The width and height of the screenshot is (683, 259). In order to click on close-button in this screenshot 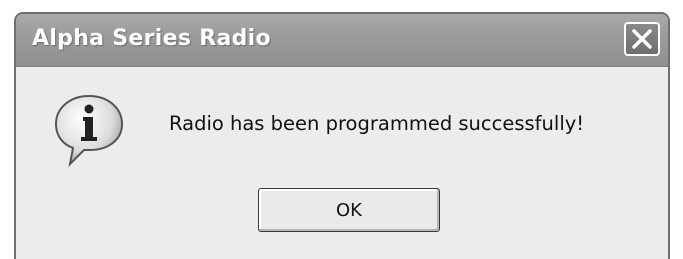, I will do `click(642, 39)`.